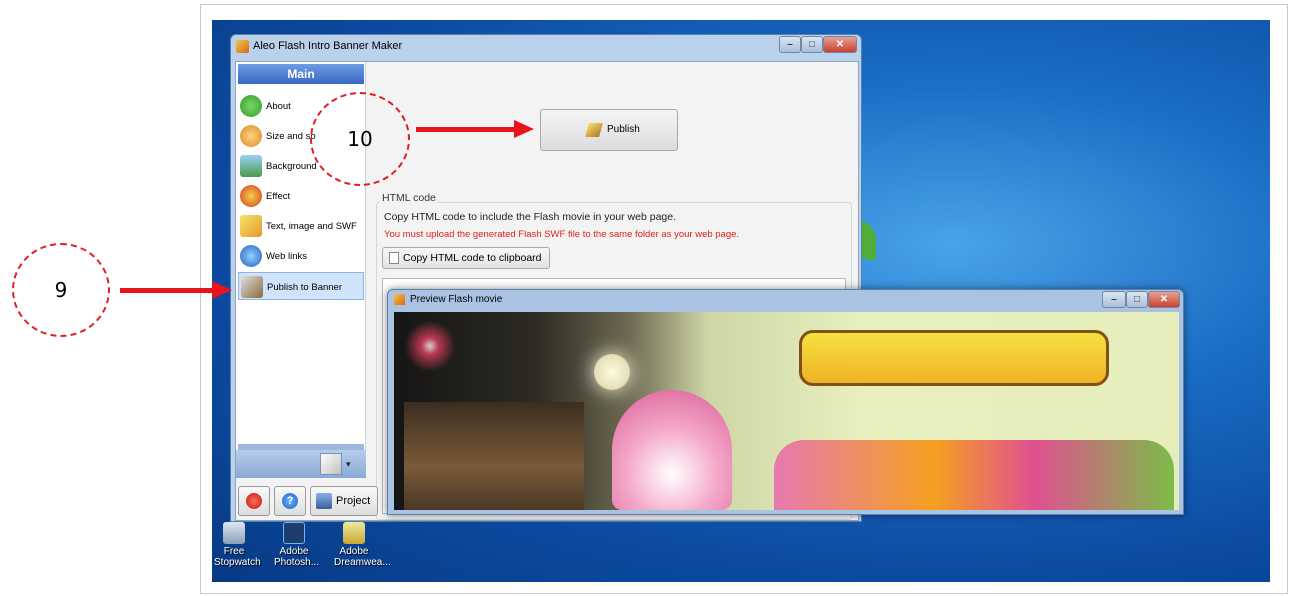 This screenshot has width=1292, height=596. What do you see at coordinates (222, 290) in the screenshot?
I see `step-9-arrowhead` at bounding box center [222, 290].